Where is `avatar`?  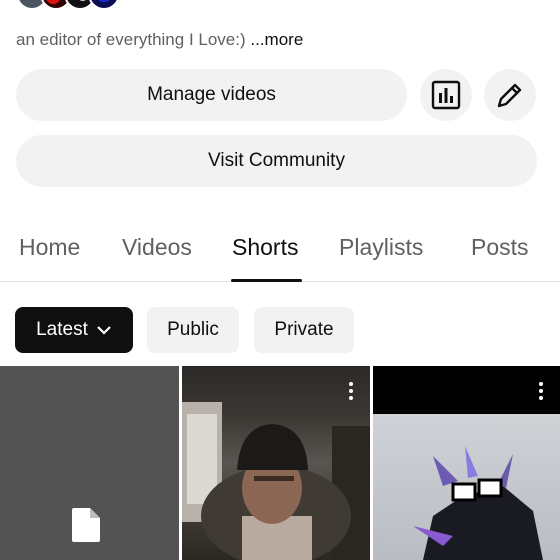
avatar is located at coordinates (104, 5).